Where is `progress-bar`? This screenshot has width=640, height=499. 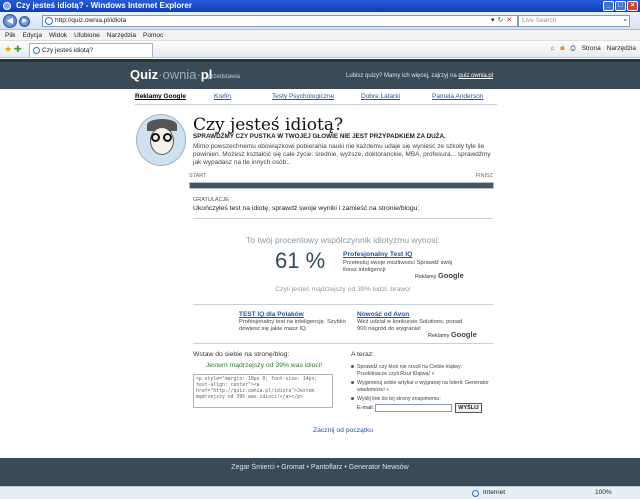 progress-bar is located at coordinates (341, 185).